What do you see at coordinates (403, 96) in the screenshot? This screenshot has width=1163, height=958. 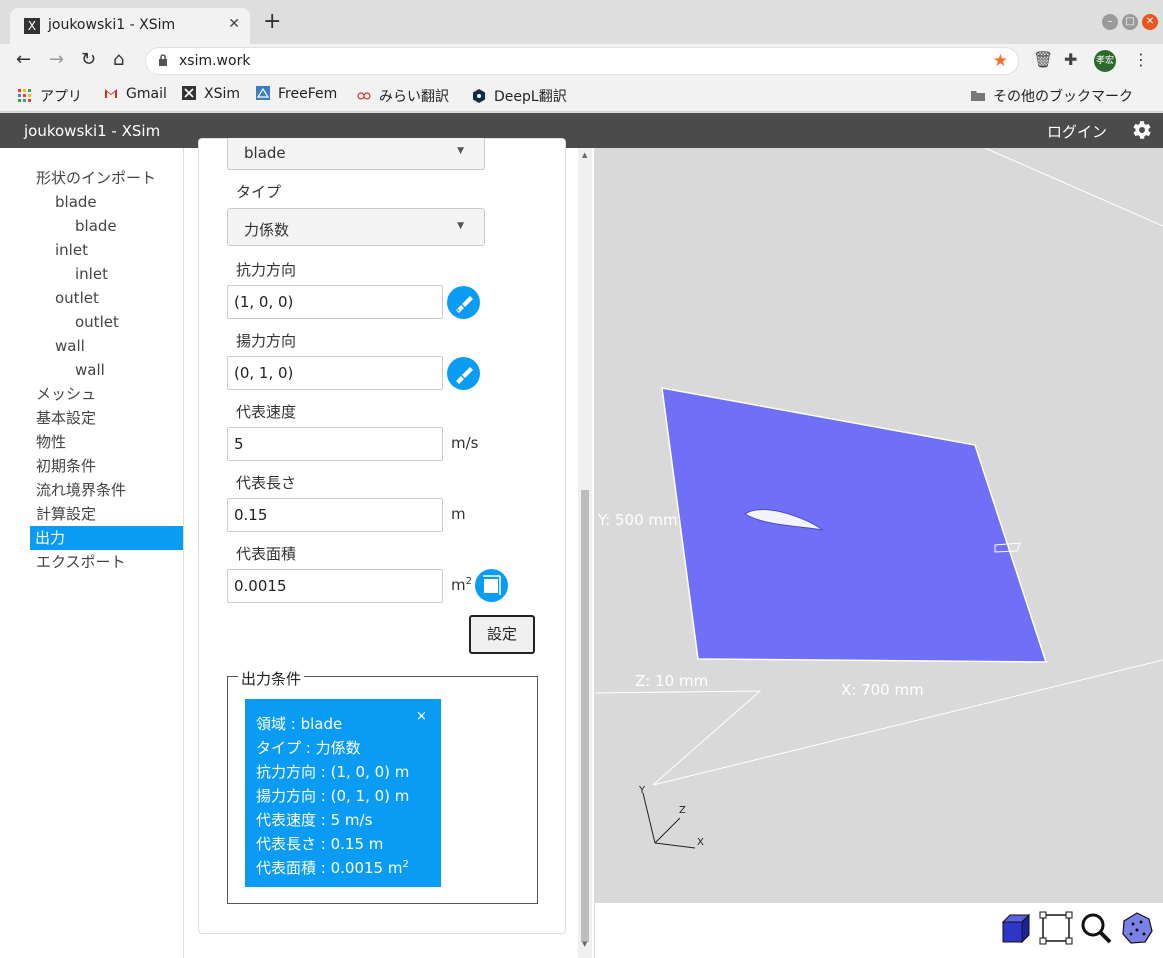 I see `bookmark-mirai: みらい翻訳` at bounding box center [403, 96].